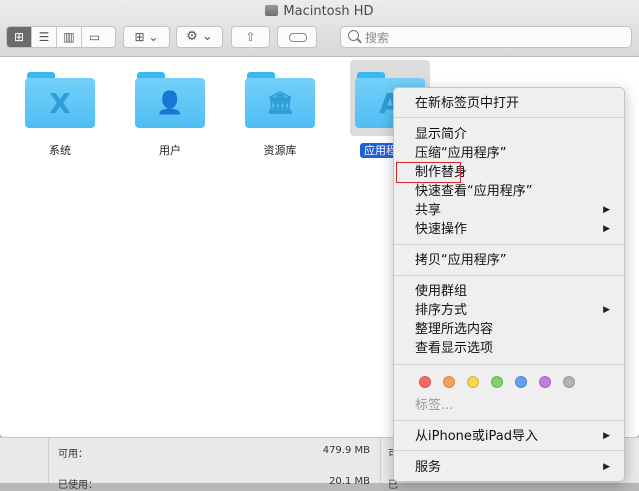 This screenshot has height=491, width=639. Describe the element at coordinates (280, 150) in the screenshot. I see `folder-label: 资源库` at that location.